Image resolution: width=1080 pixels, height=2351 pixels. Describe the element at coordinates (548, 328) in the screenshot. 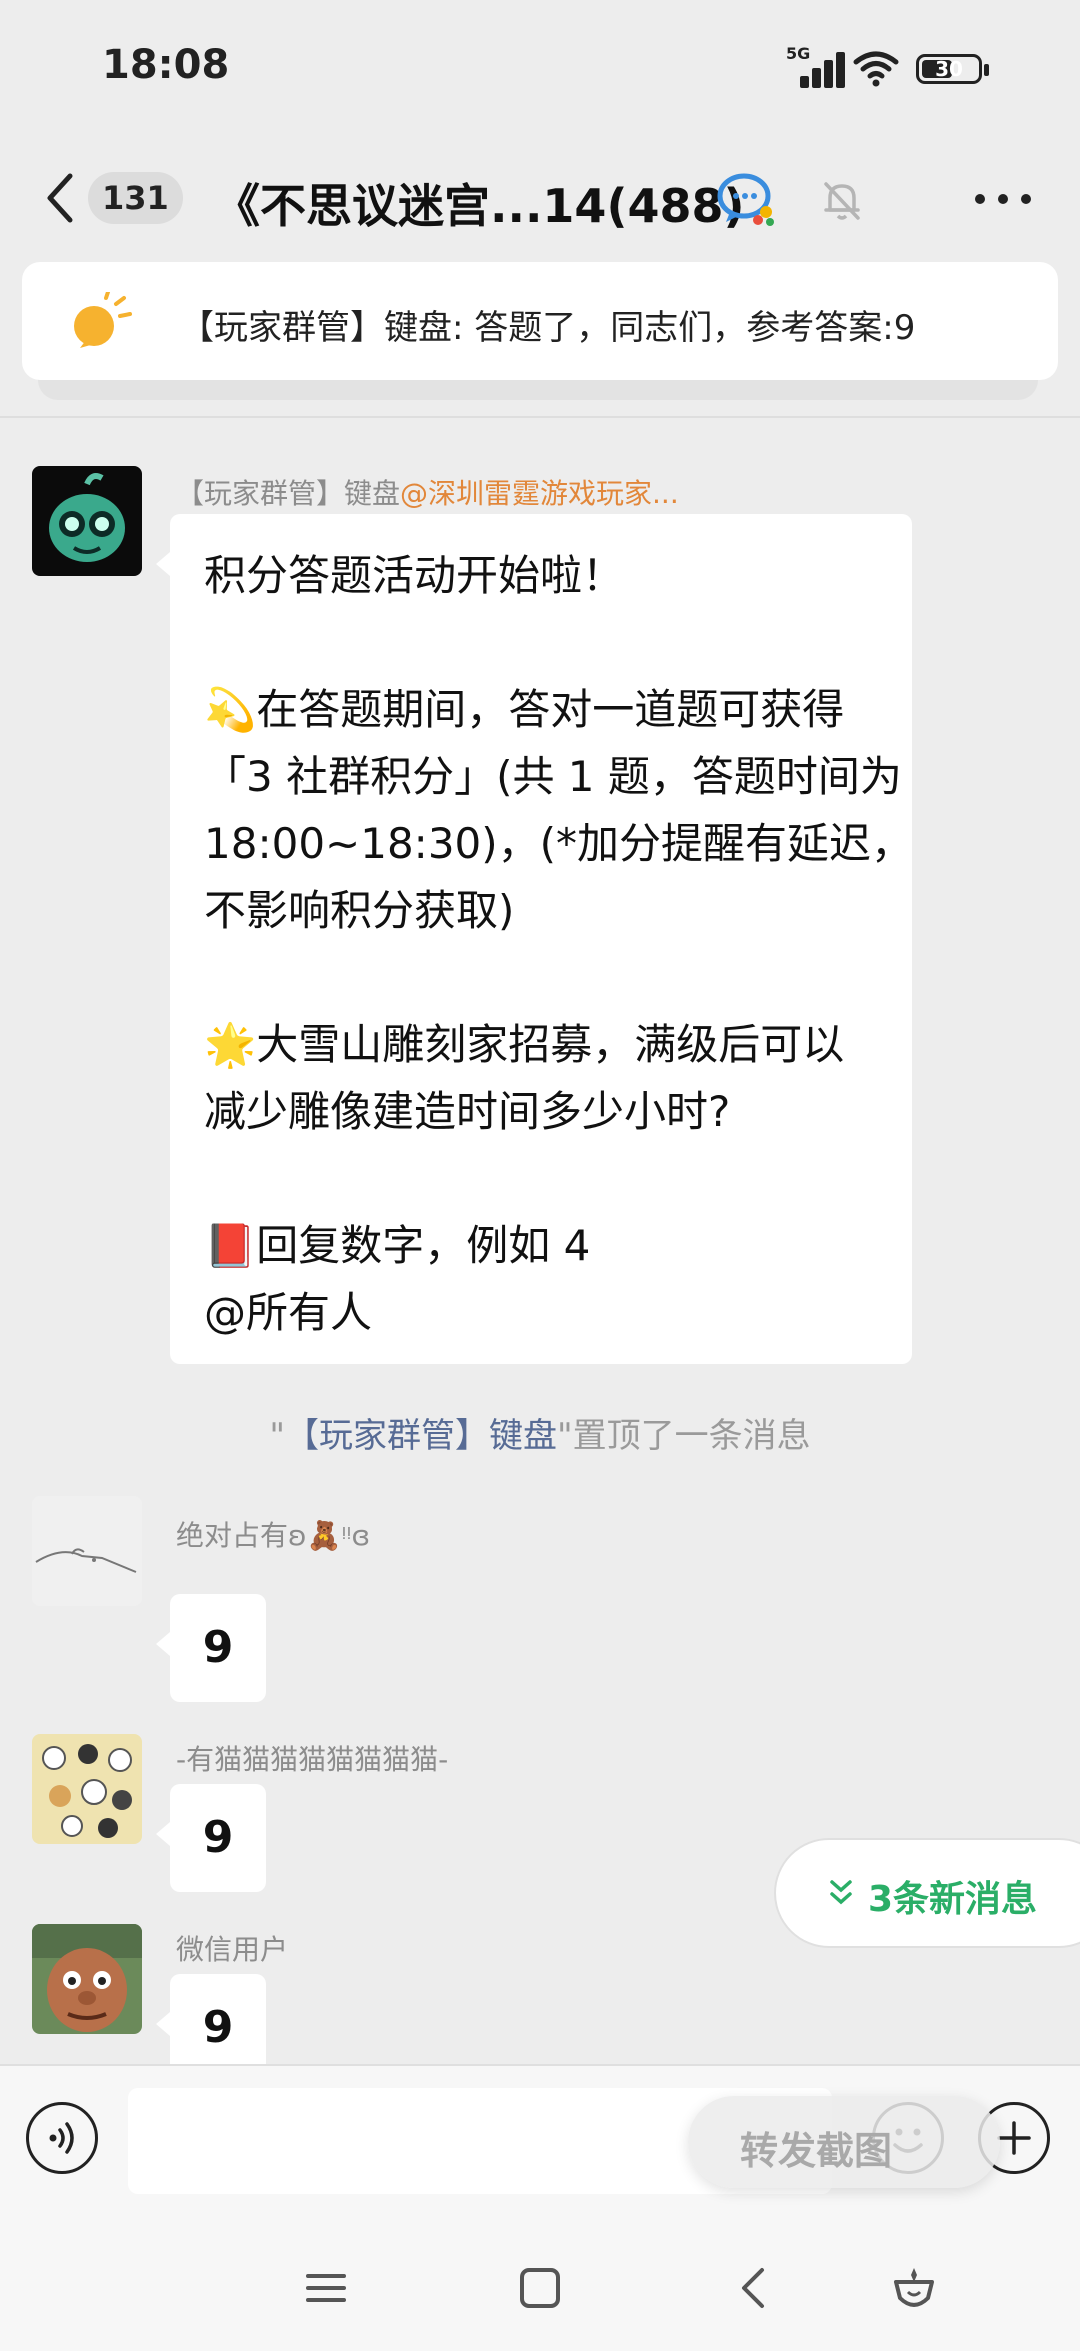

I see `pinned-text: 【玩家群管】键盘: 答题了，同志们，参考答案:9` at that location.